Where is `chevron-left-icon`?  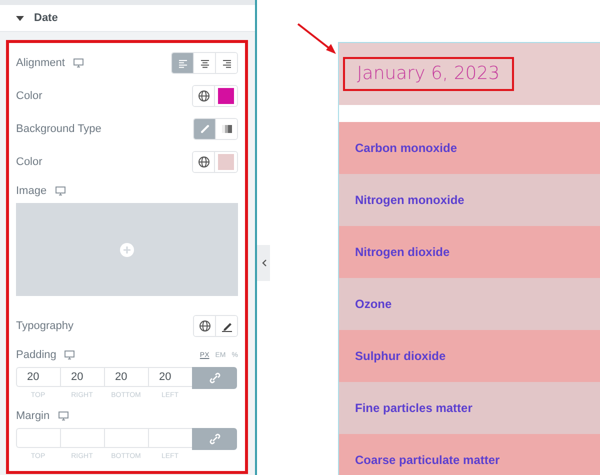 chevron-left-icon is located at coordinates (263, 263).